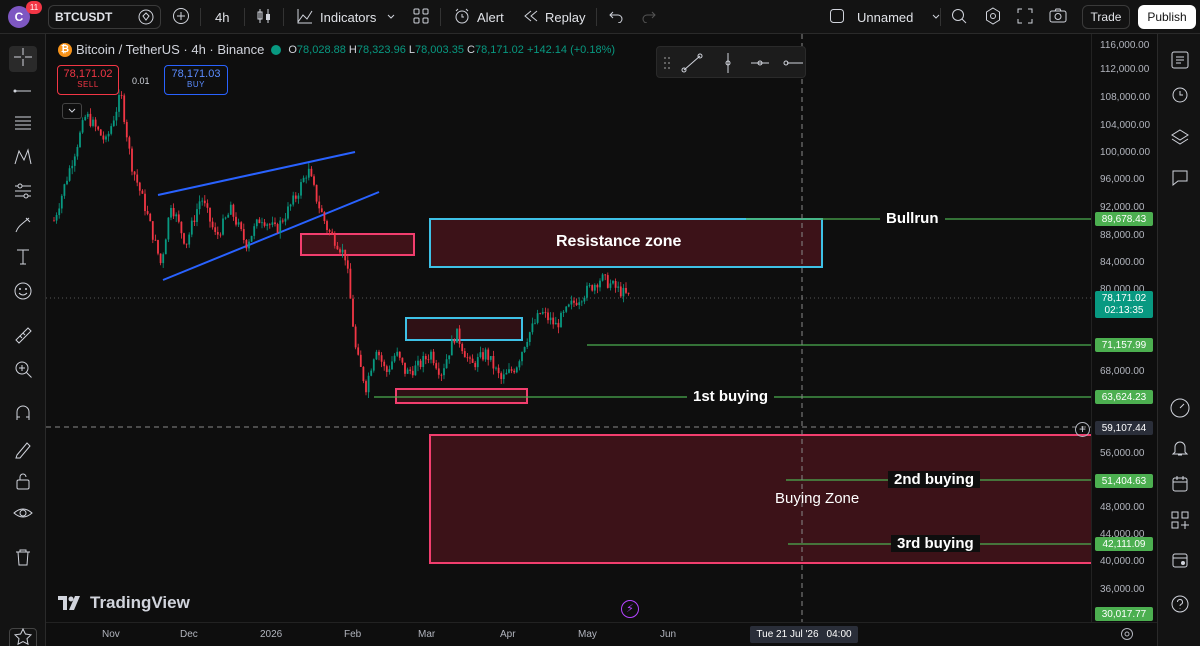 This screenshot has height=646, width=1200. What do you see at coordinates (649, 17) in the screenshot?
I see `redo-button` at bounding box center [649, 17].